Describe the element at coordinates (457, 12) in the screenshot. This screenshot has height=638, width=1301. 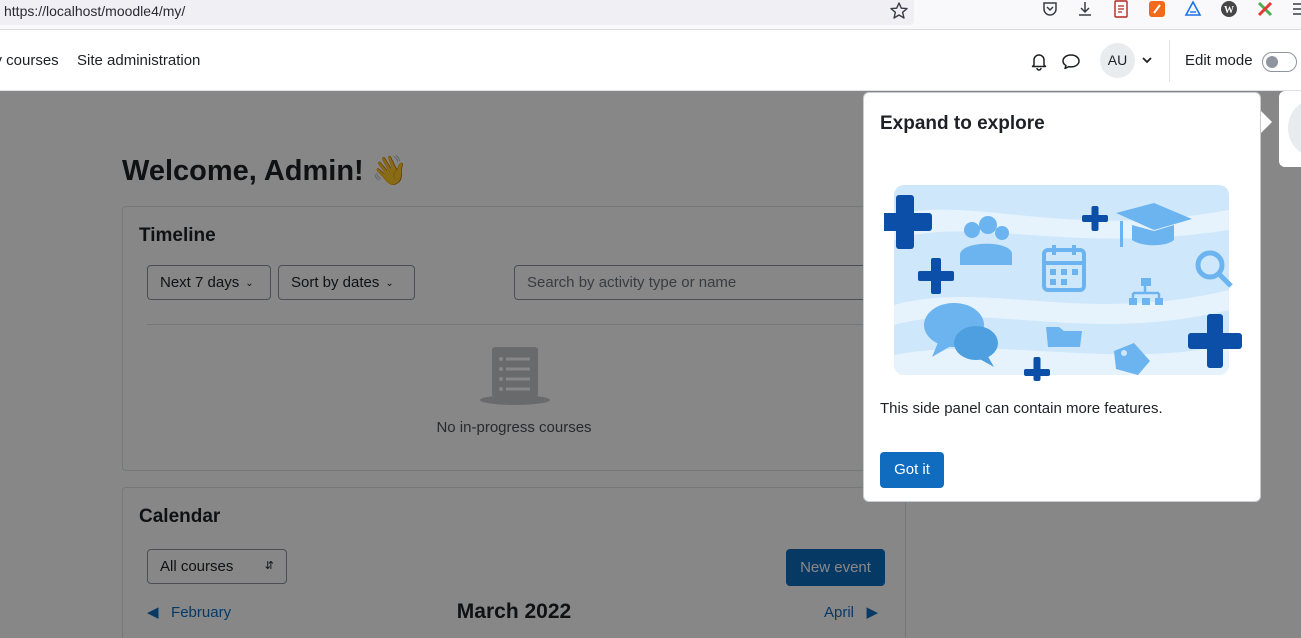
I see `url-bar: https://localhost/moodle4/my/` at that location.